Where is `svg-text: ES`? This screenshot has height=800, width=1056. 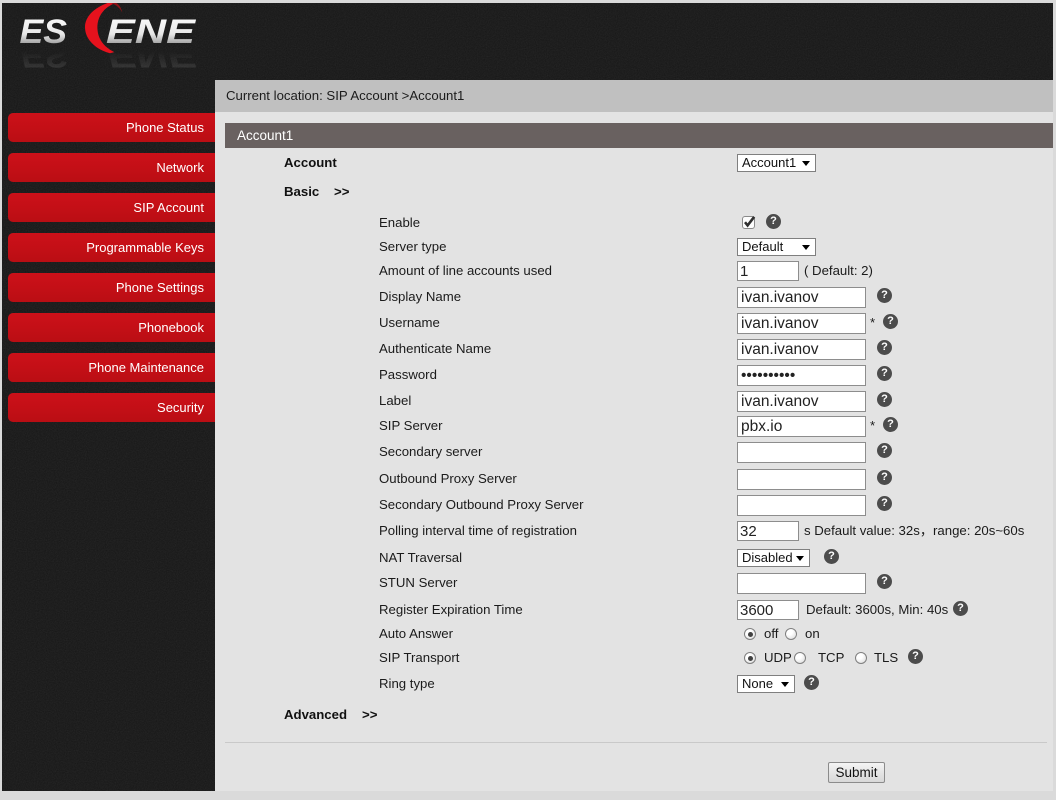
svg-text: ES is located at coordinates (44, 55).